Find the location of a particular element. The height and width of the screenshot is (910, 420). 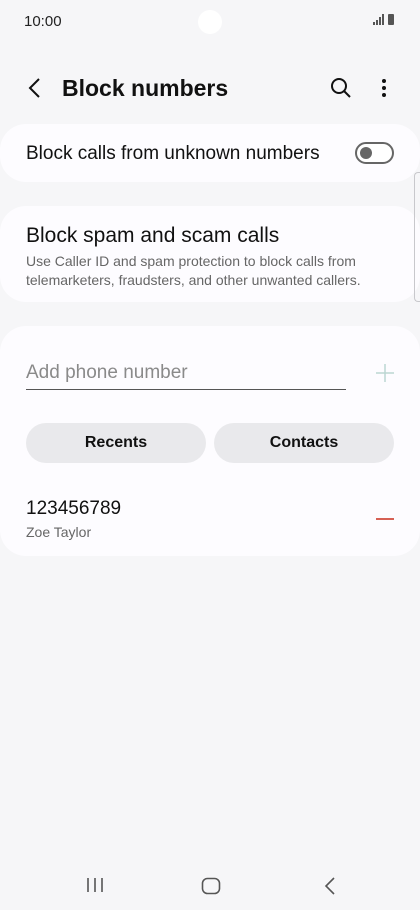

minus-icon is located at coordinates (385, 519).